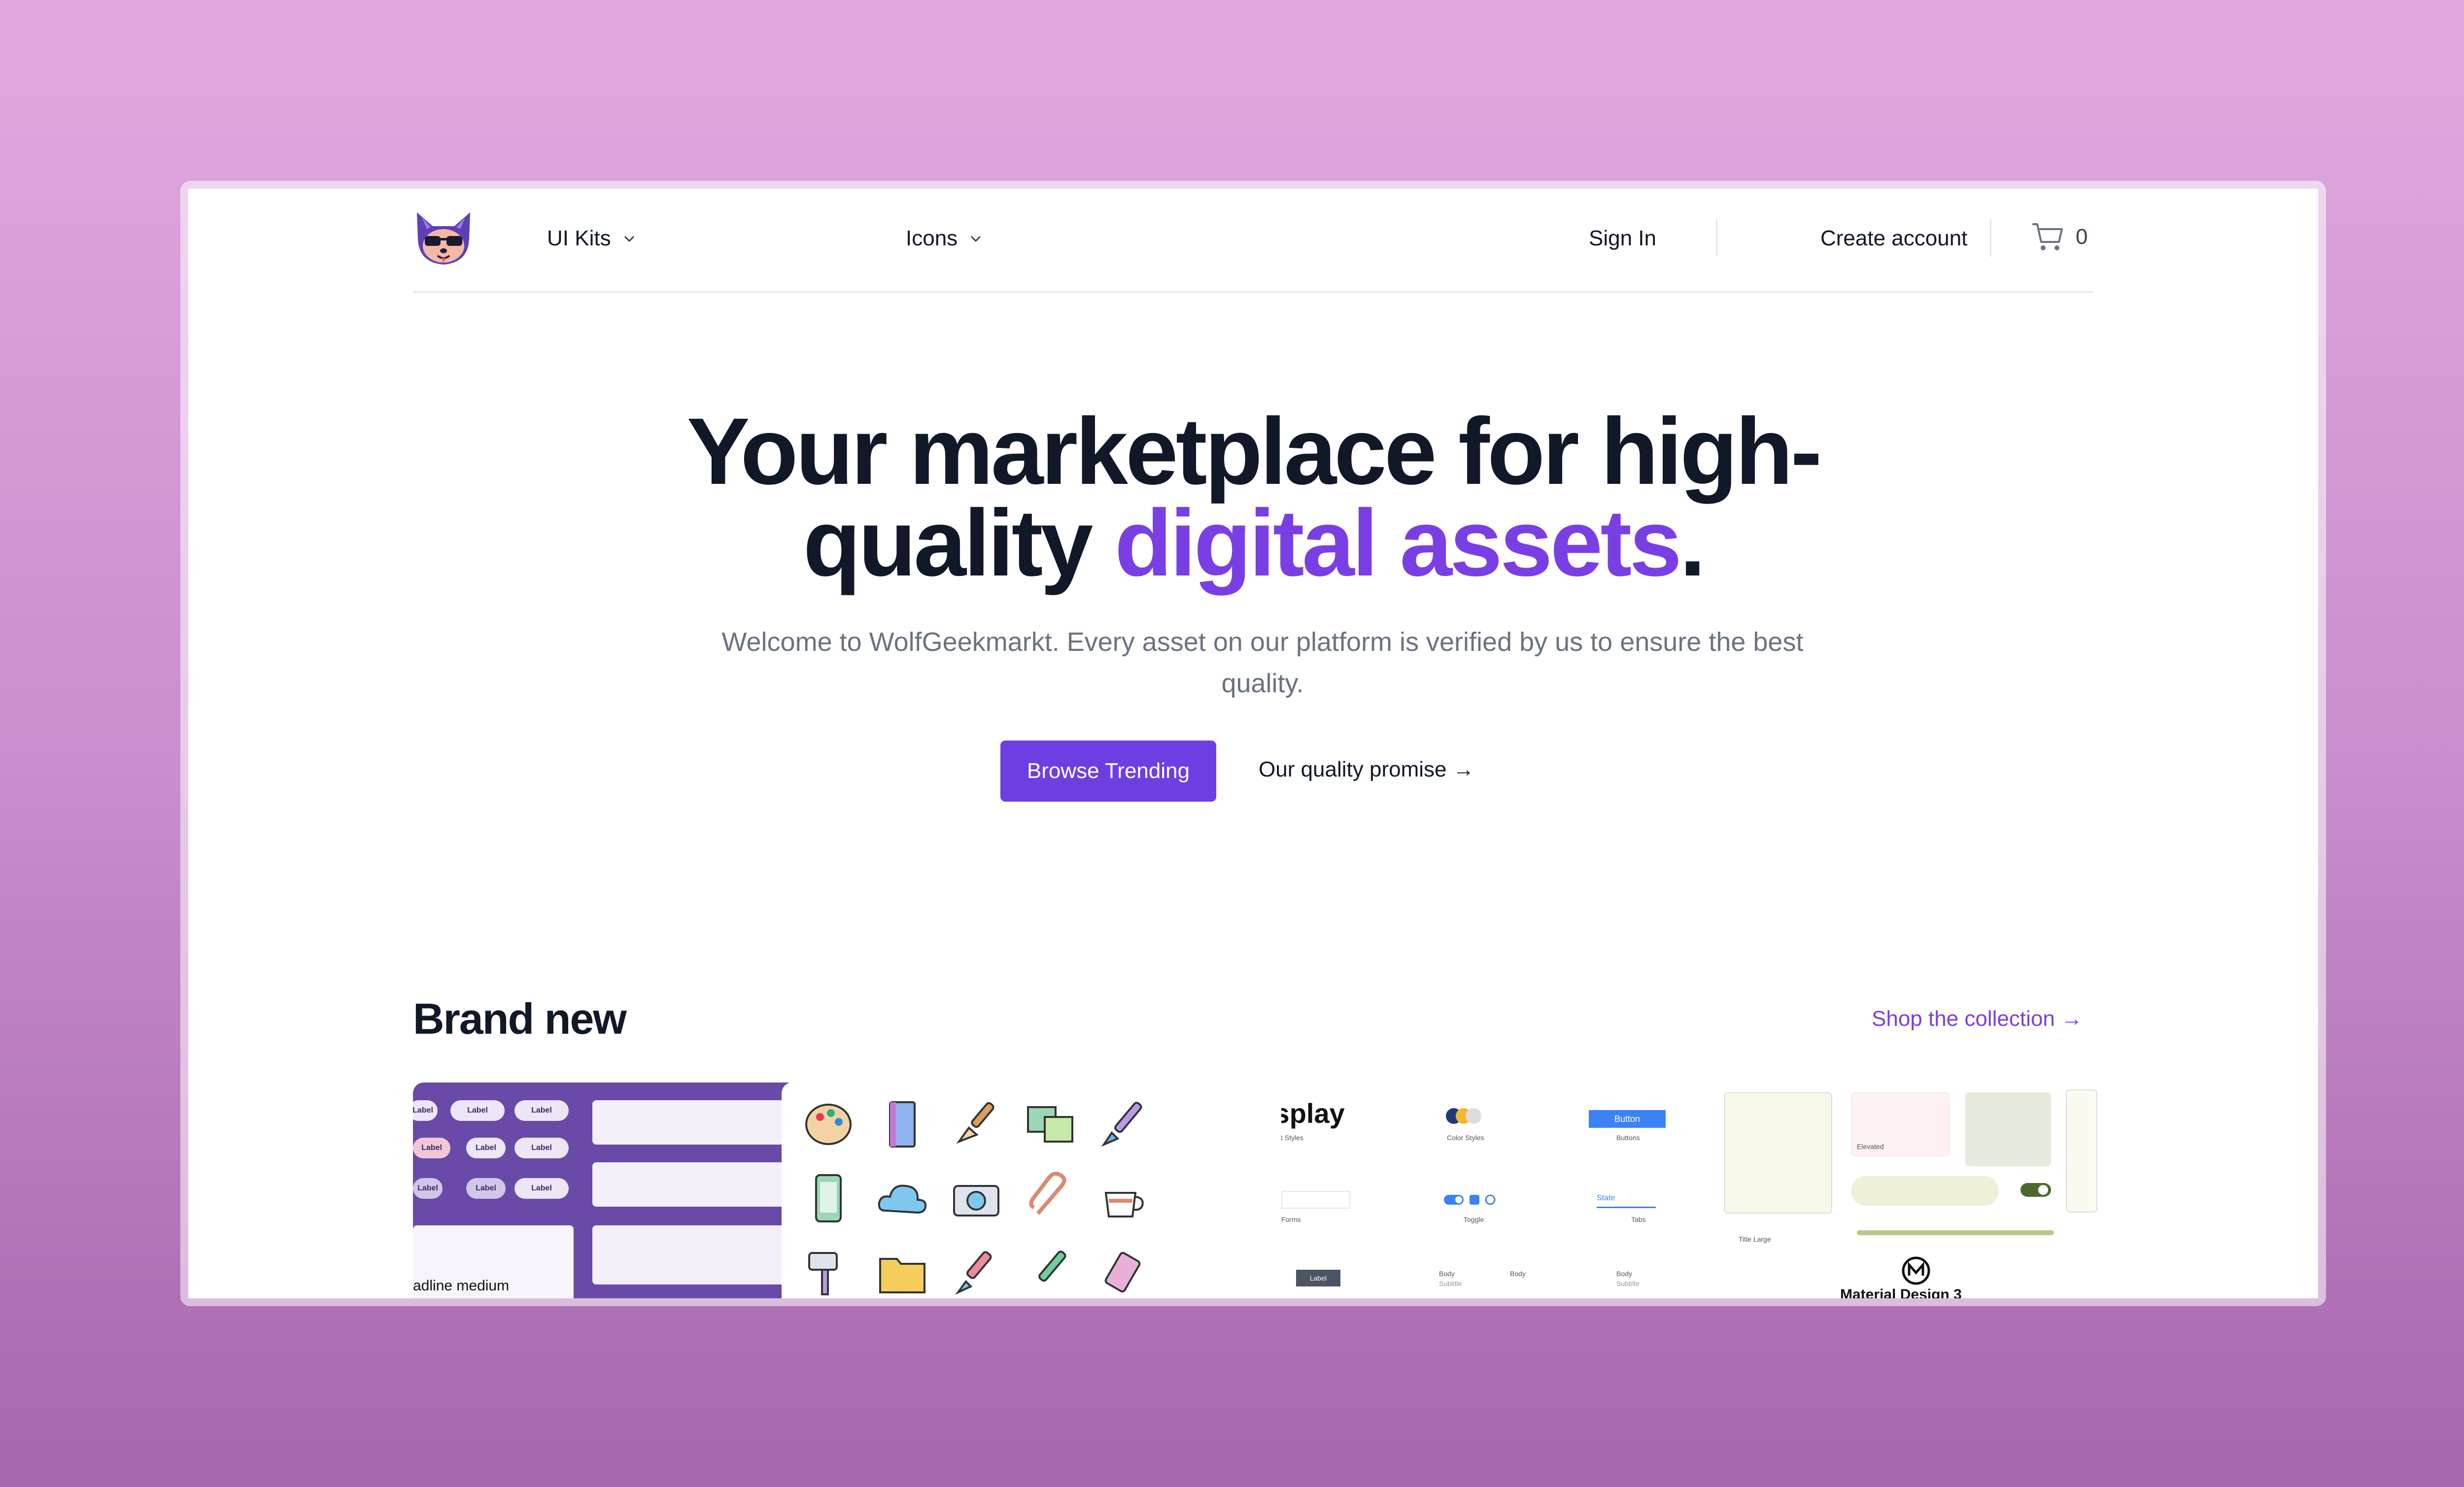  Describe the element at coordinates (579, 238) in the screenshot. I see `nav-ui-kits-label: UI Kits` at that location.